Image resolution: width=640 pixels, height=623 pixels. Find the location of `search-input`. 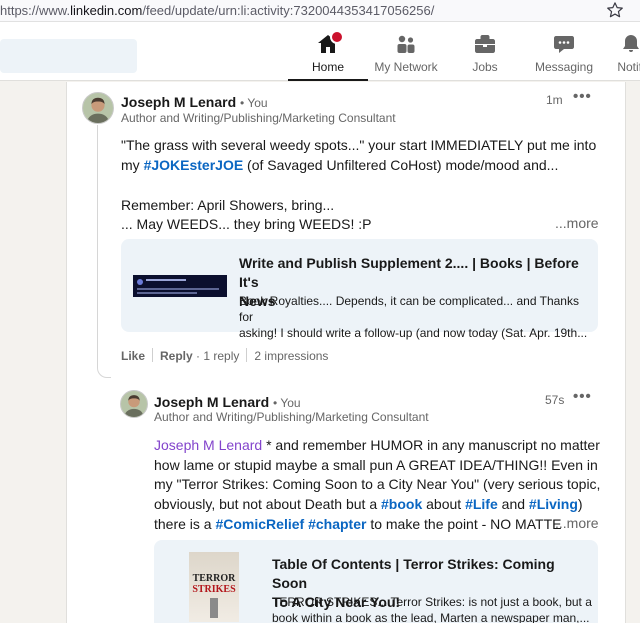

search-input is located at coordinates (68, 56).